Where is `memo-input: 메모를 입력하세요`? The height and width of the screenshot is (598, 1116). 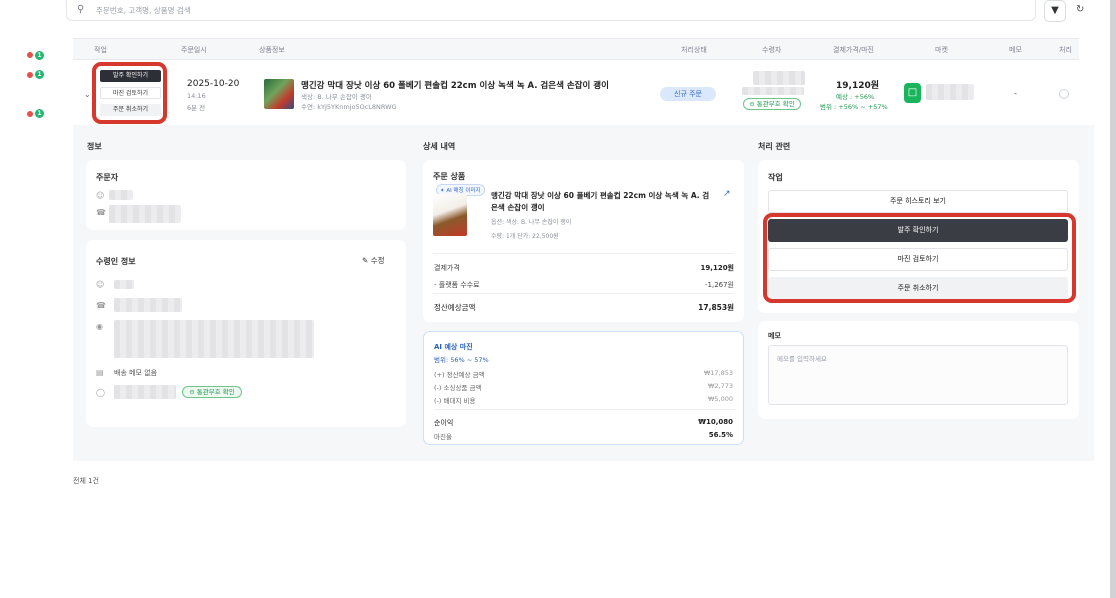
memo-input: 메모를 입력하세요 is located at coordinates (918, 375).